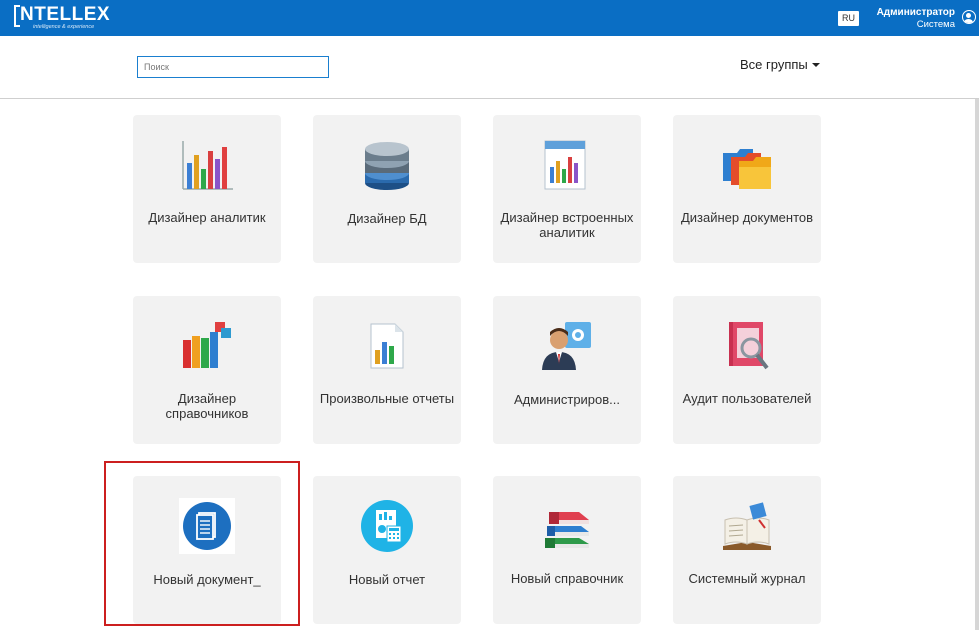 The height and width of the screenshot is (630, 979). I want to click on user-avatar-icon, so click(969, 17).